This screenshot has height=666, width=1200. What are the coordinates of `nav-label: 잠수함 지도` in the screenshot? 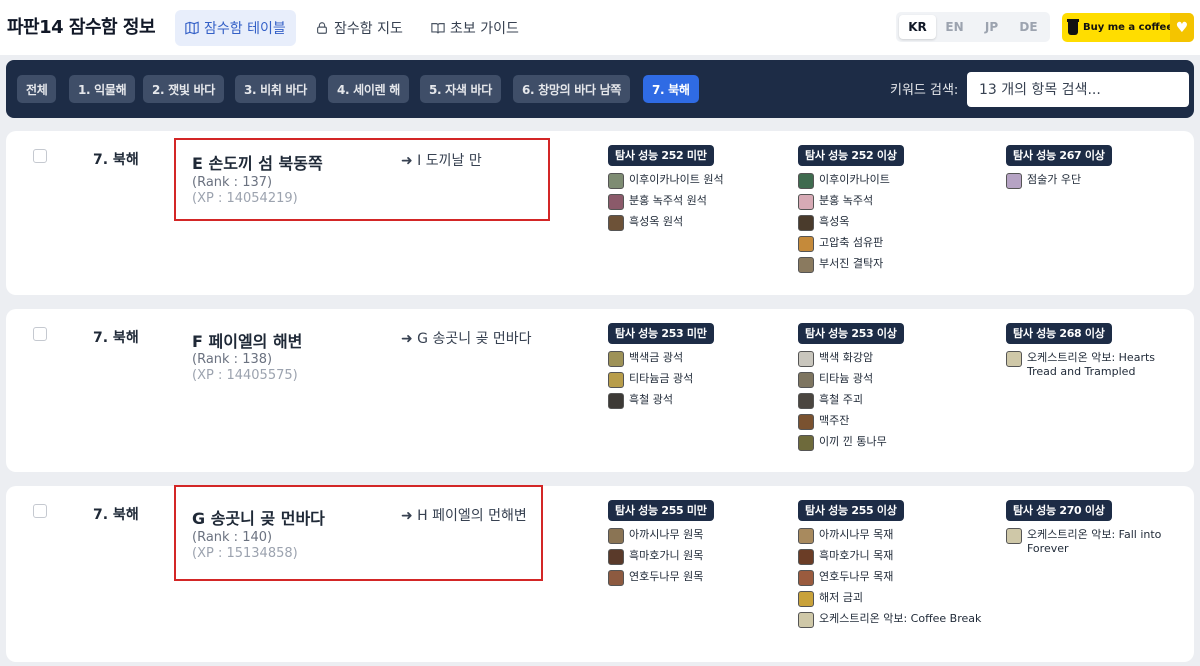 It's located at (368, 29).